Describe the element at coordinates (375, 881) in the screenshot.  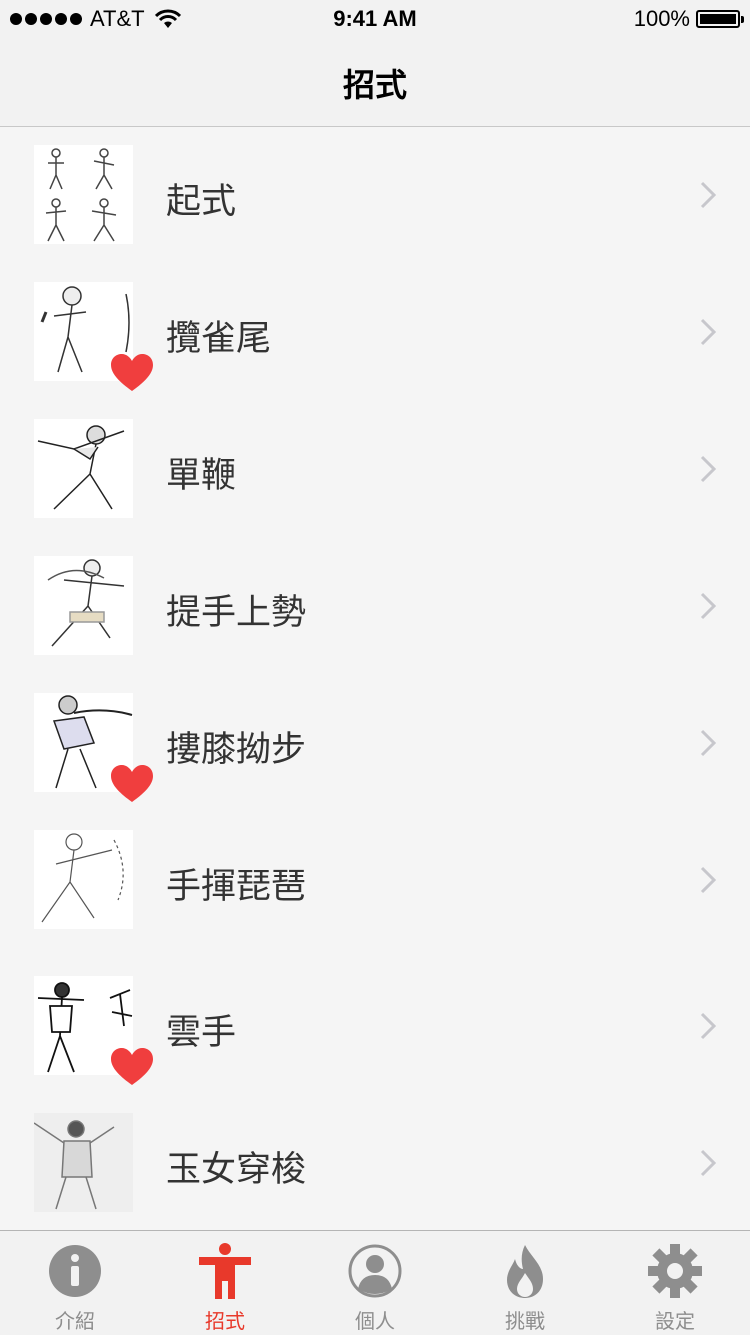
I see `list-item: 手揮琵琶` at that location.